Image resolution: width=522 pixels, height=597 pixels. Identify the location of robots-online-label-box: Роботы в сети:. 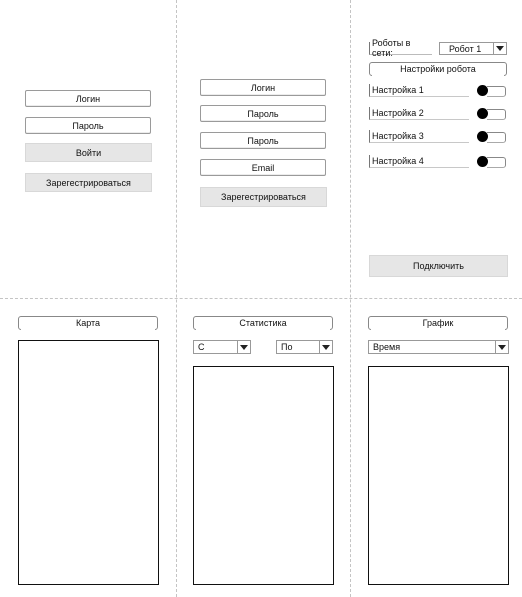
(400, 48).